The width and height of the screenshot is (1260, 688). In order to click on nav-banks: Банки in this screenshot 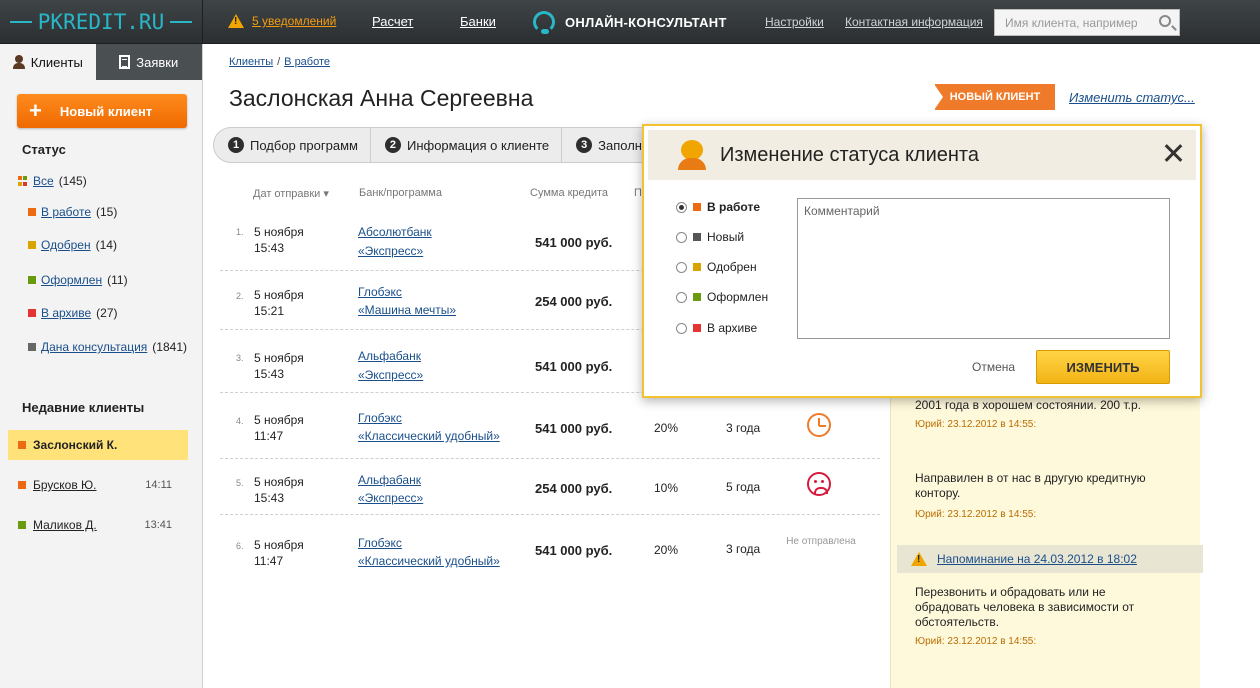, I will do `click(478, 21)`.